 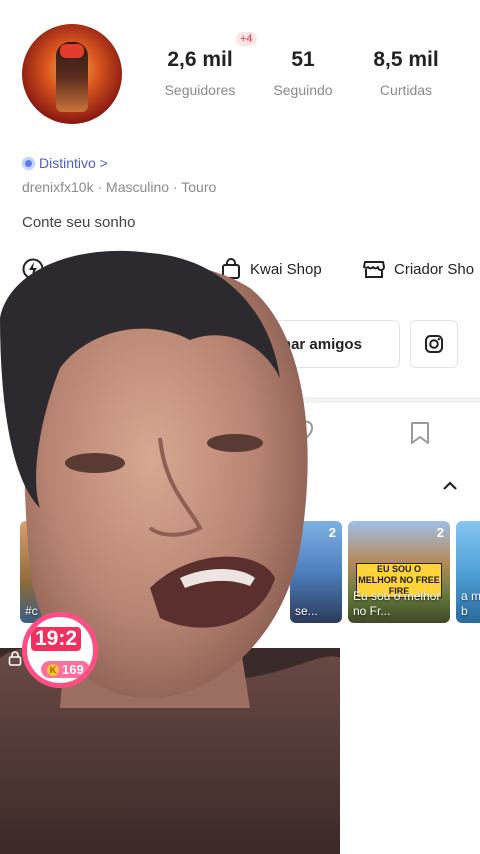 What do you see at coordinates (200, 73) in the screenshot?
I see `followers-stat: 2,6 mil Seguidores` at bounding box center [200, 73].